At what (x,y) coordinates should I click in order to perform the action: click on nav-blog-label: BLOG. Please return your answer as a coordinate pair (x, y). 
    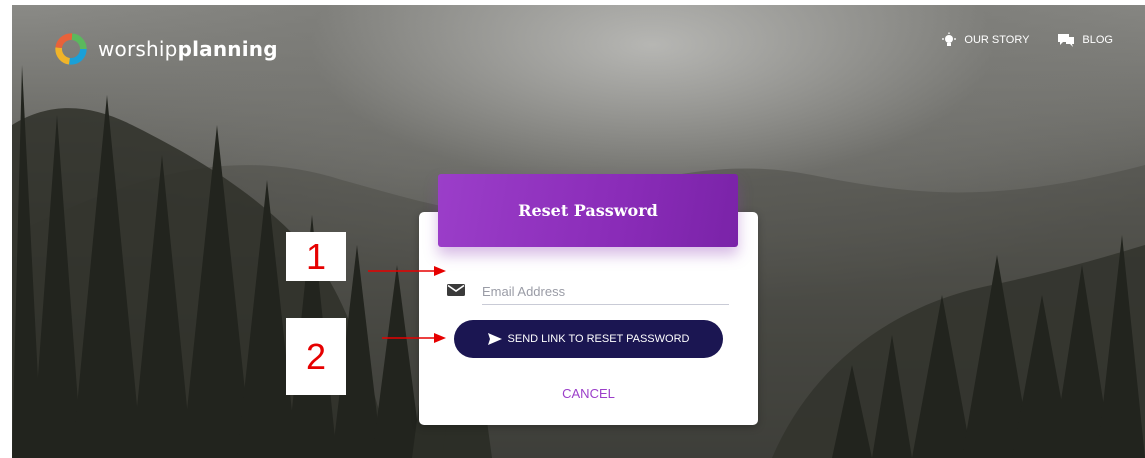
    Looking at the image, I should click on (1097, 40).